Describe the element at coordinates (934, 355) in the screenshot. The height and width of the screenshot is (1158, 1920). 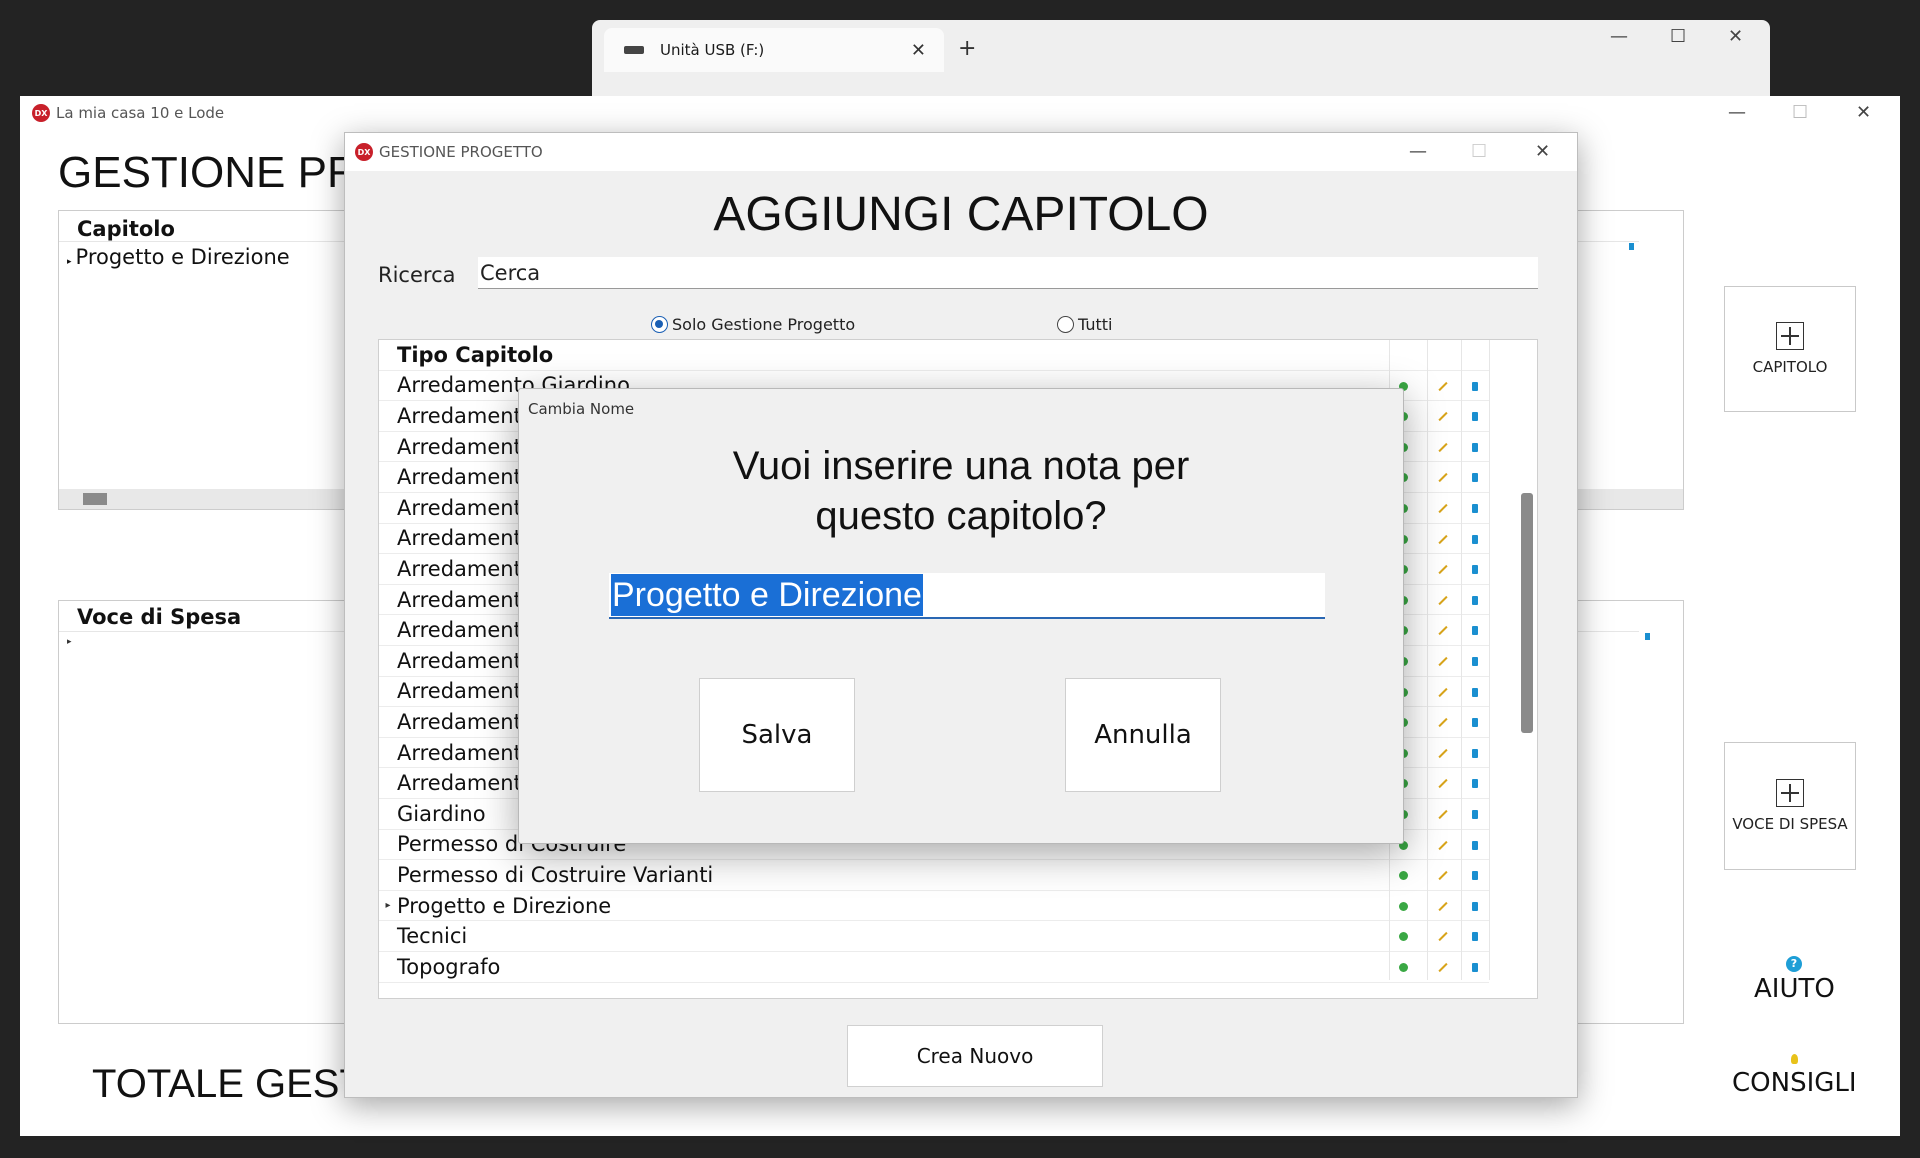
I see `grid-header-row: Tipo Capitolo` at that location.